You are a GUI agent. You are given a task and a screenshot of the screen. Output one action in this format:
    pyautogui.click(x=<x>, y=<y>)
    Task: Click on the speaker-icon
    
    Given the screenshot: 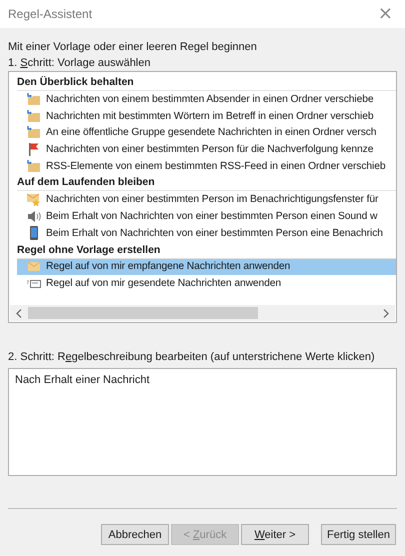 What is the action you would take?
    pyautogui.click(x=34, y=216)
    